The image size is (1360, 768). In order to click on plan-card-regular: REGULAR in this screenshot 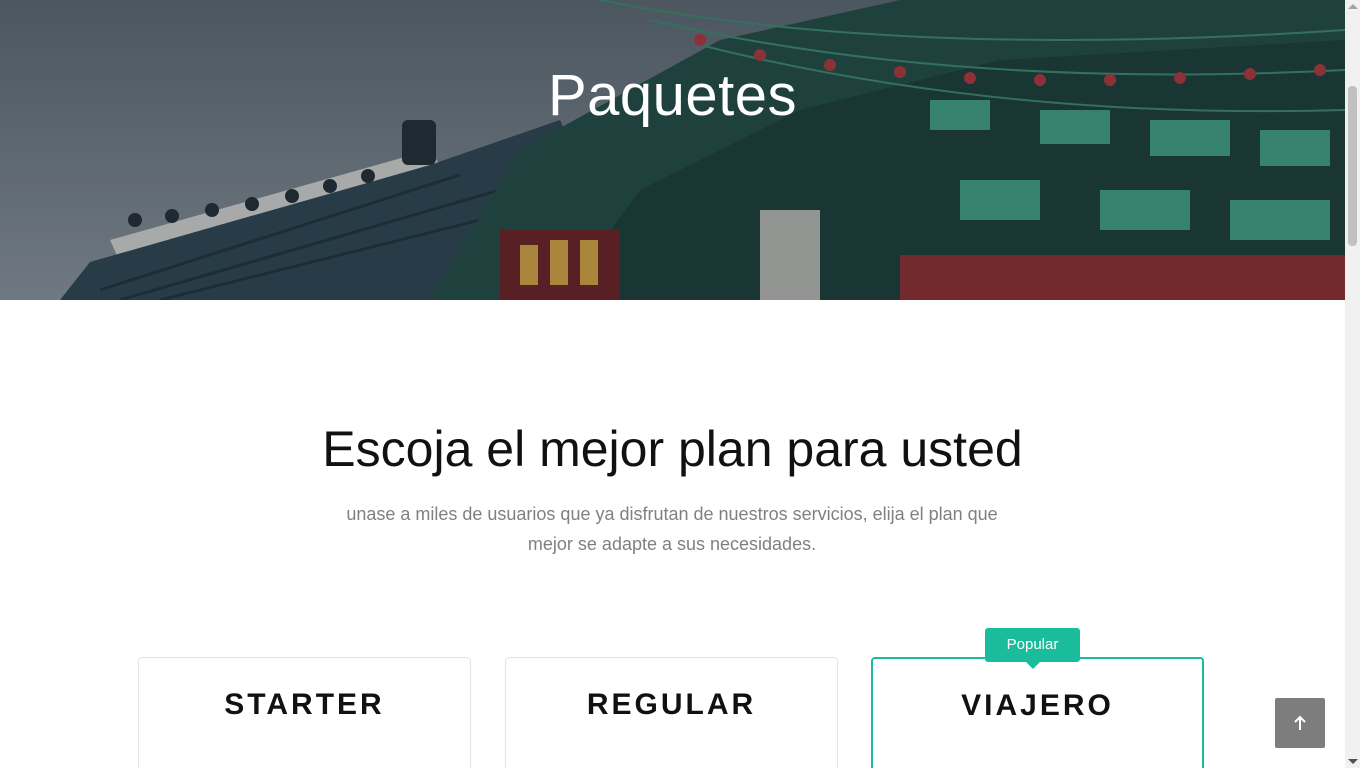, I will do `click(671, 712)`.